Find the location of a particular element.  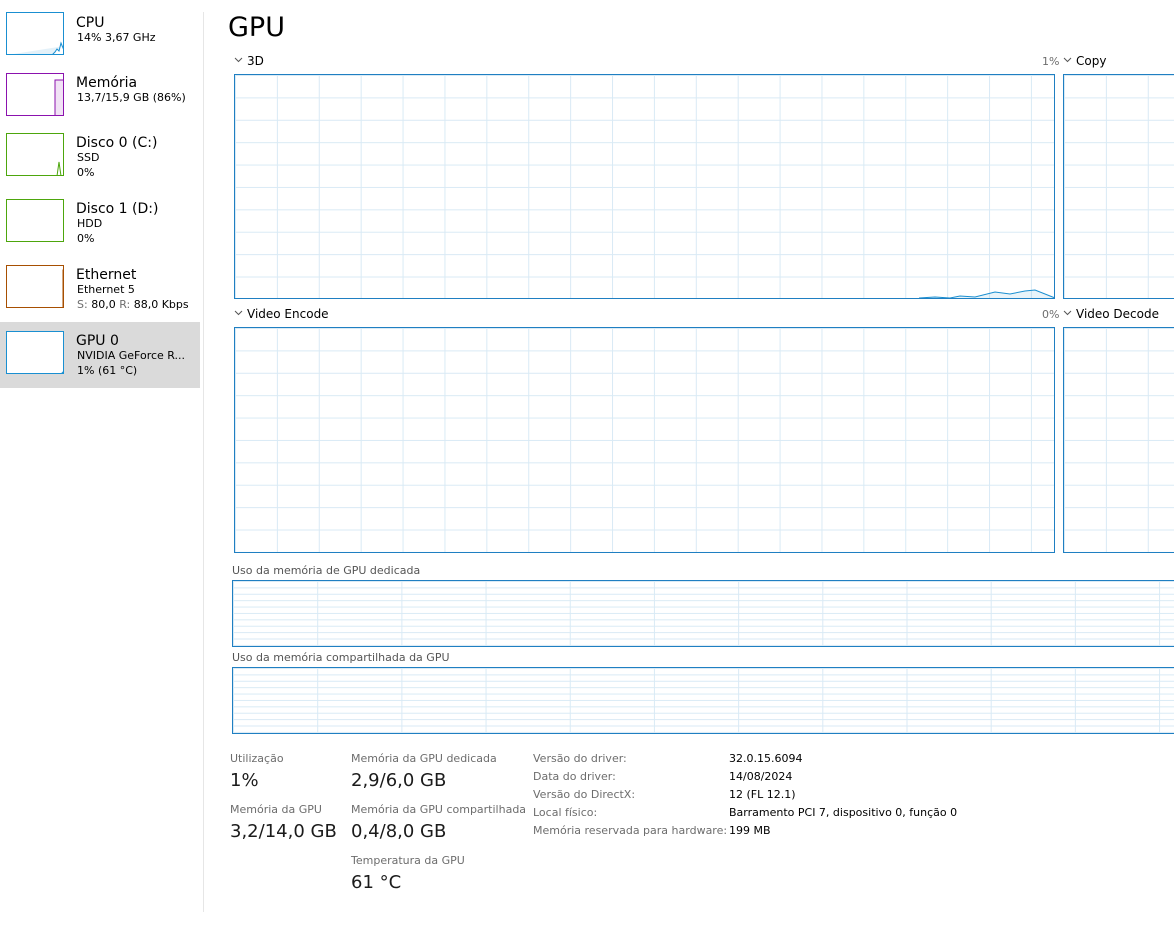

utilization-value: 1% is located at coordinates (244, 780).